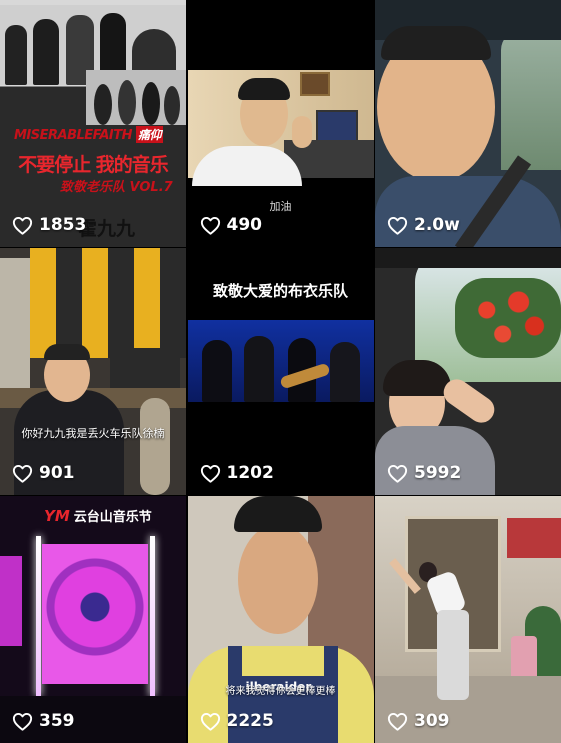  What do you see at coordinates (93, 371) in the screenshot?
I see `video-tile-4: 你好九九我是丢火车乐队徐楠 901` at bounding box center [93, 371].